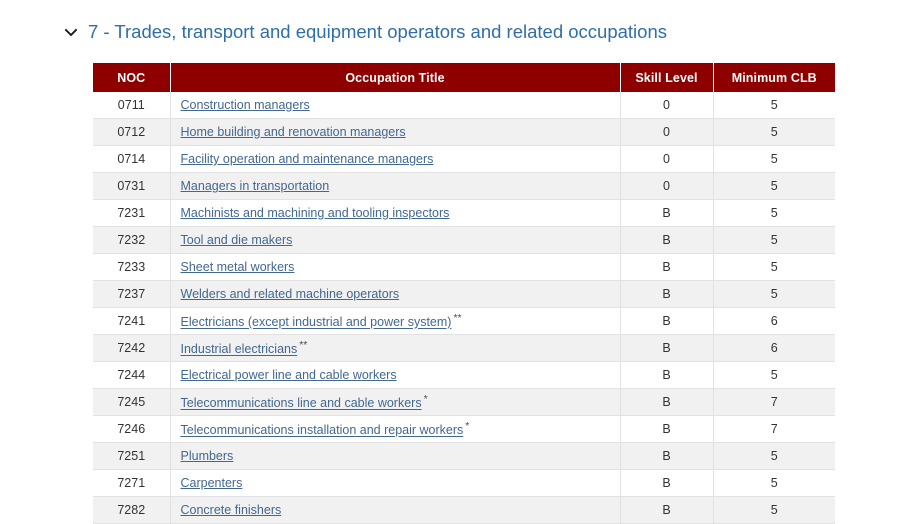 This screenshot has height=524, width=921. Describe the element at coordinates (255, 186) in the screenshot. I see `occupation-title-link: Managers in transportation` at that location.